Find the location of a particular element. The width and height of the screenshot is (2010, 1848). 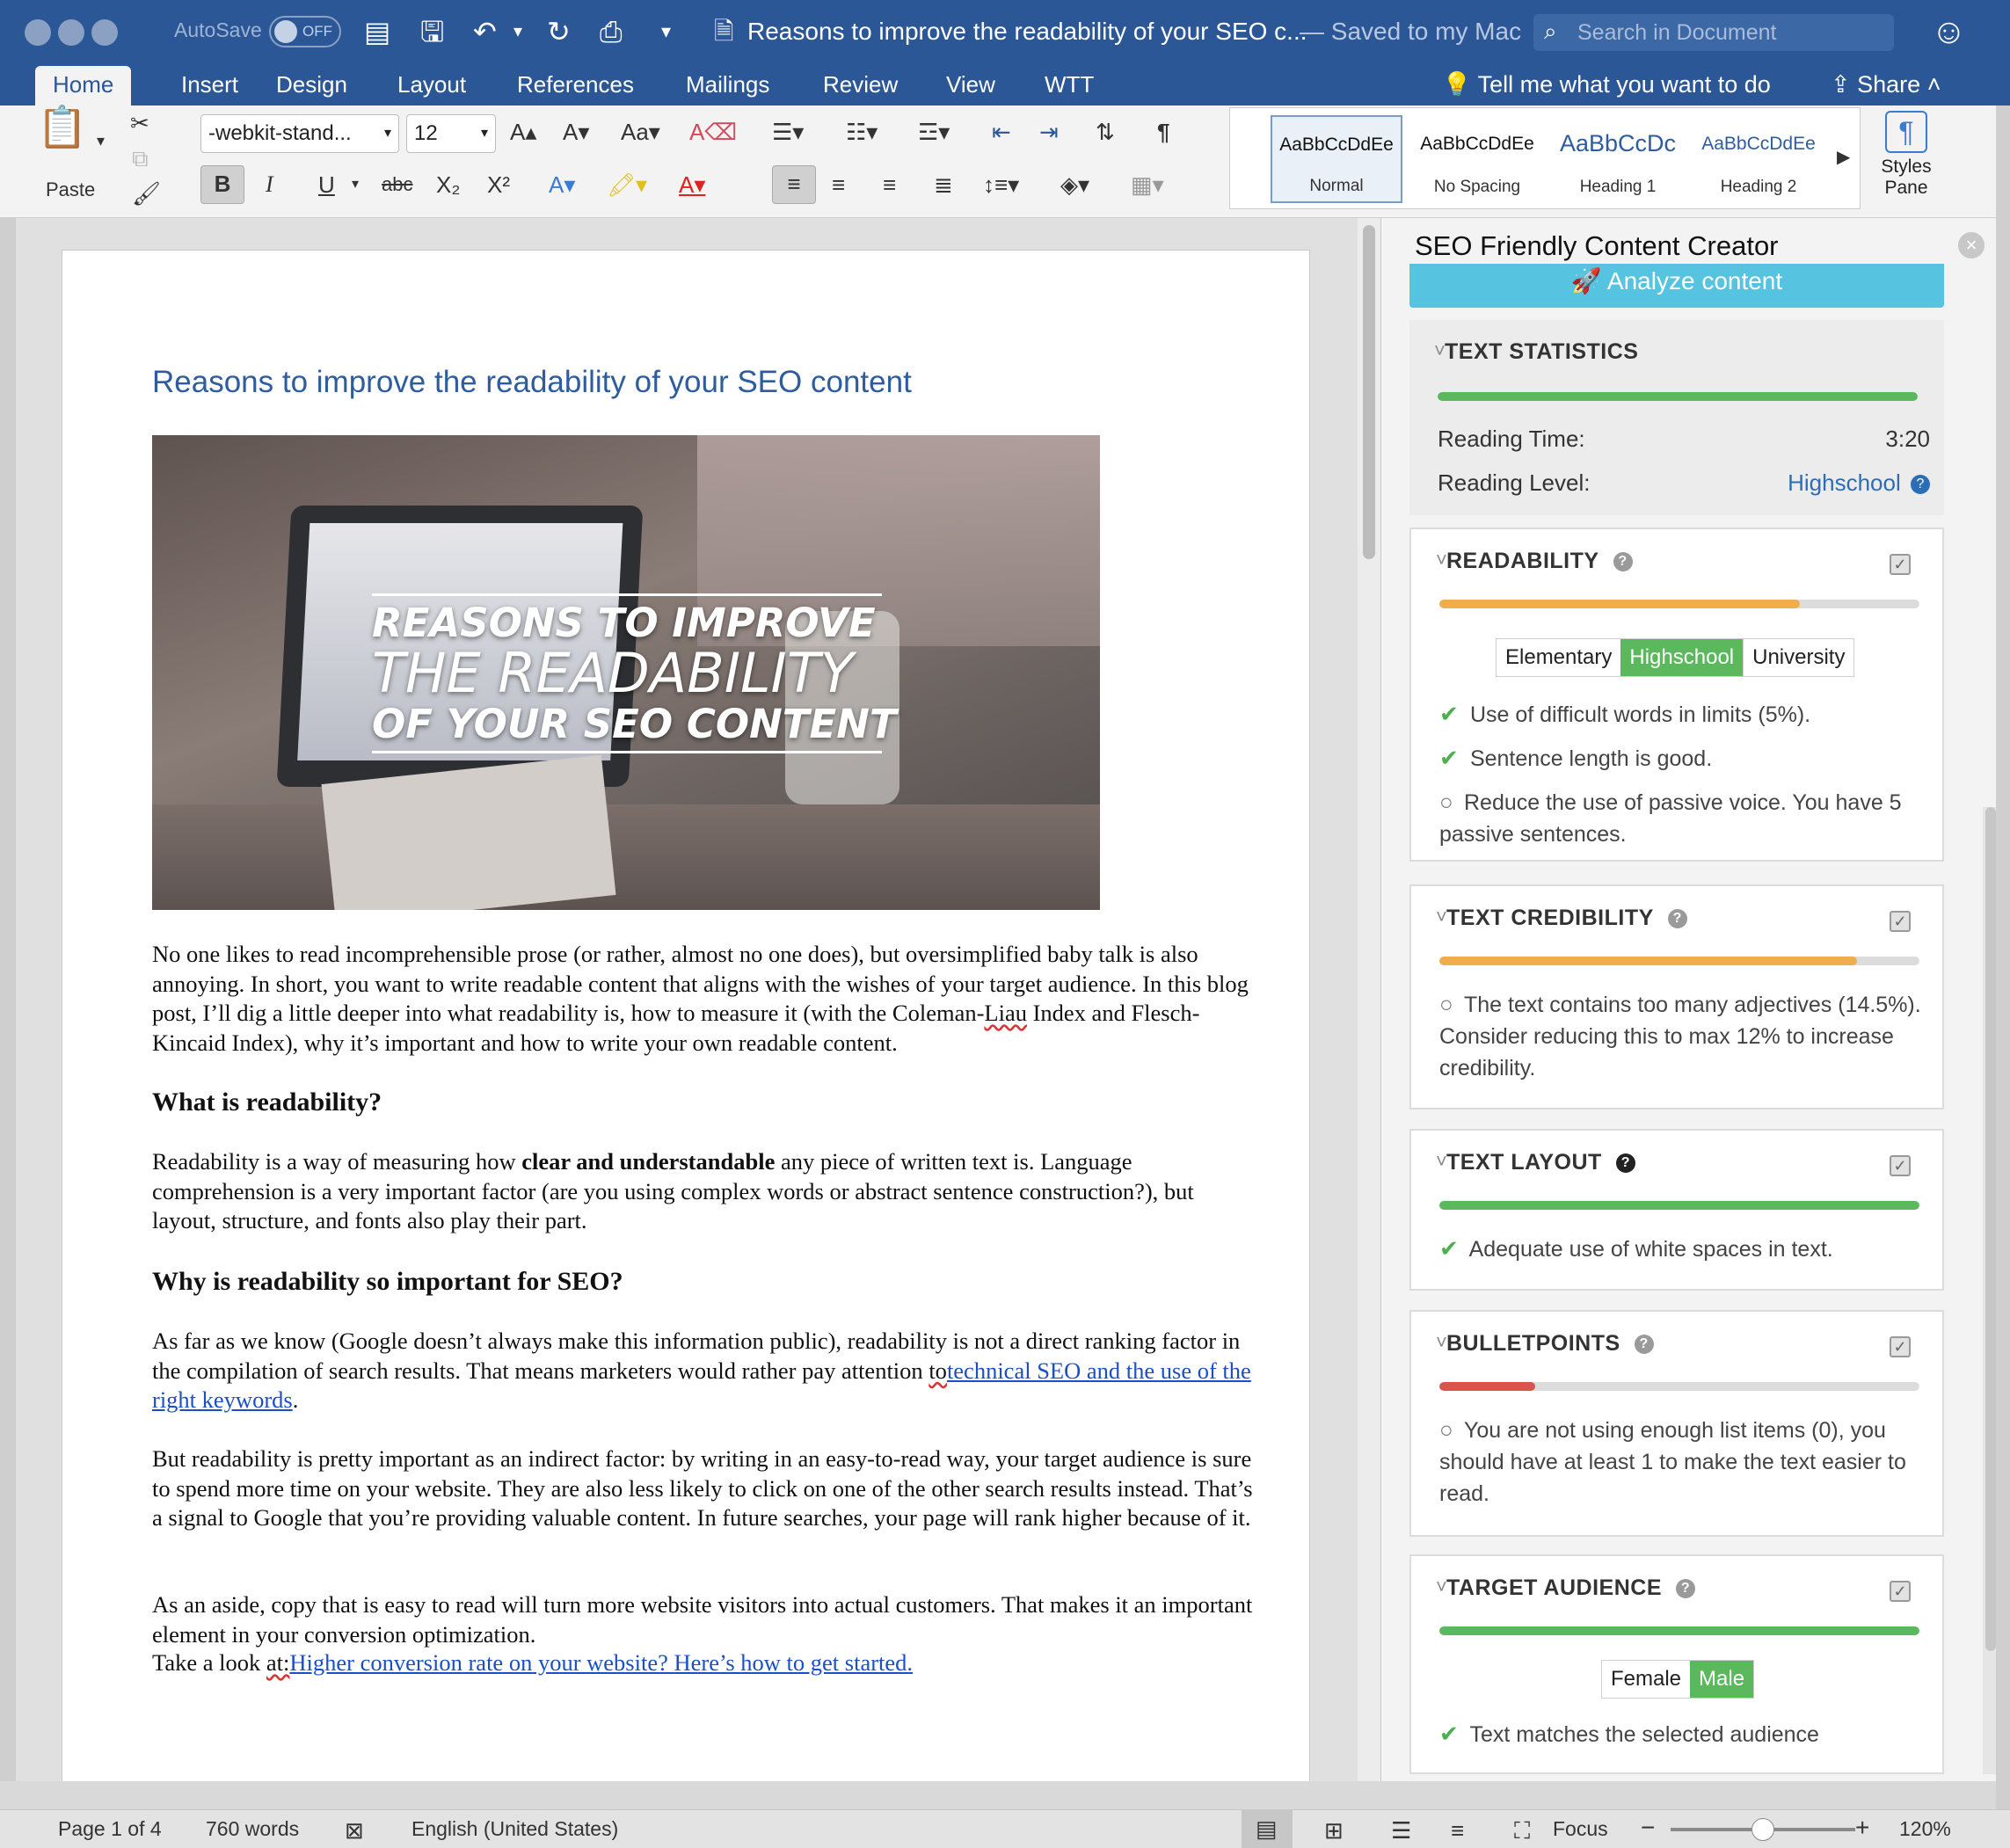

level-option: Elementary is located at coordinates (1559, 657).